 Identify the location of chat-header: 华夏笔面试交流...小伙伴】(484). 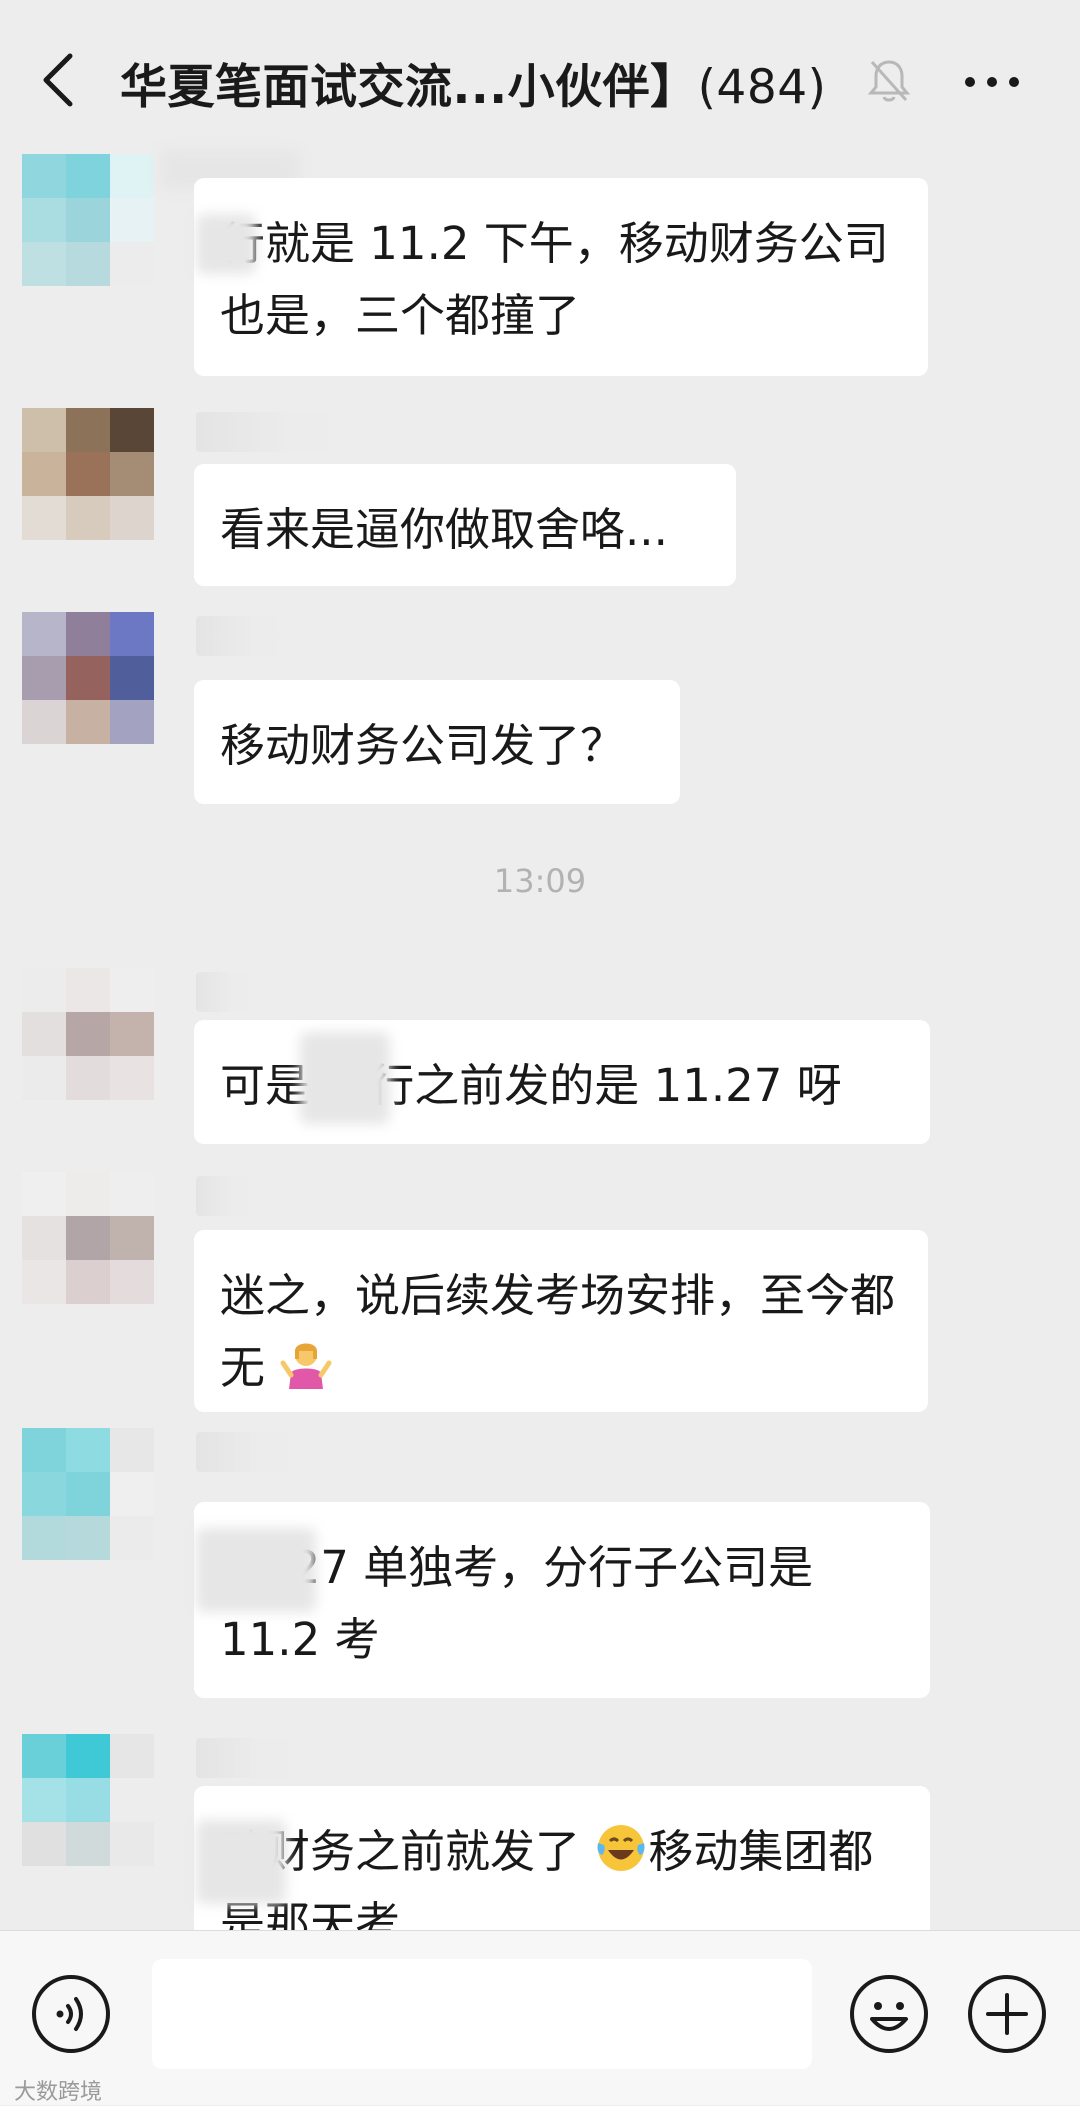
(540, 80).